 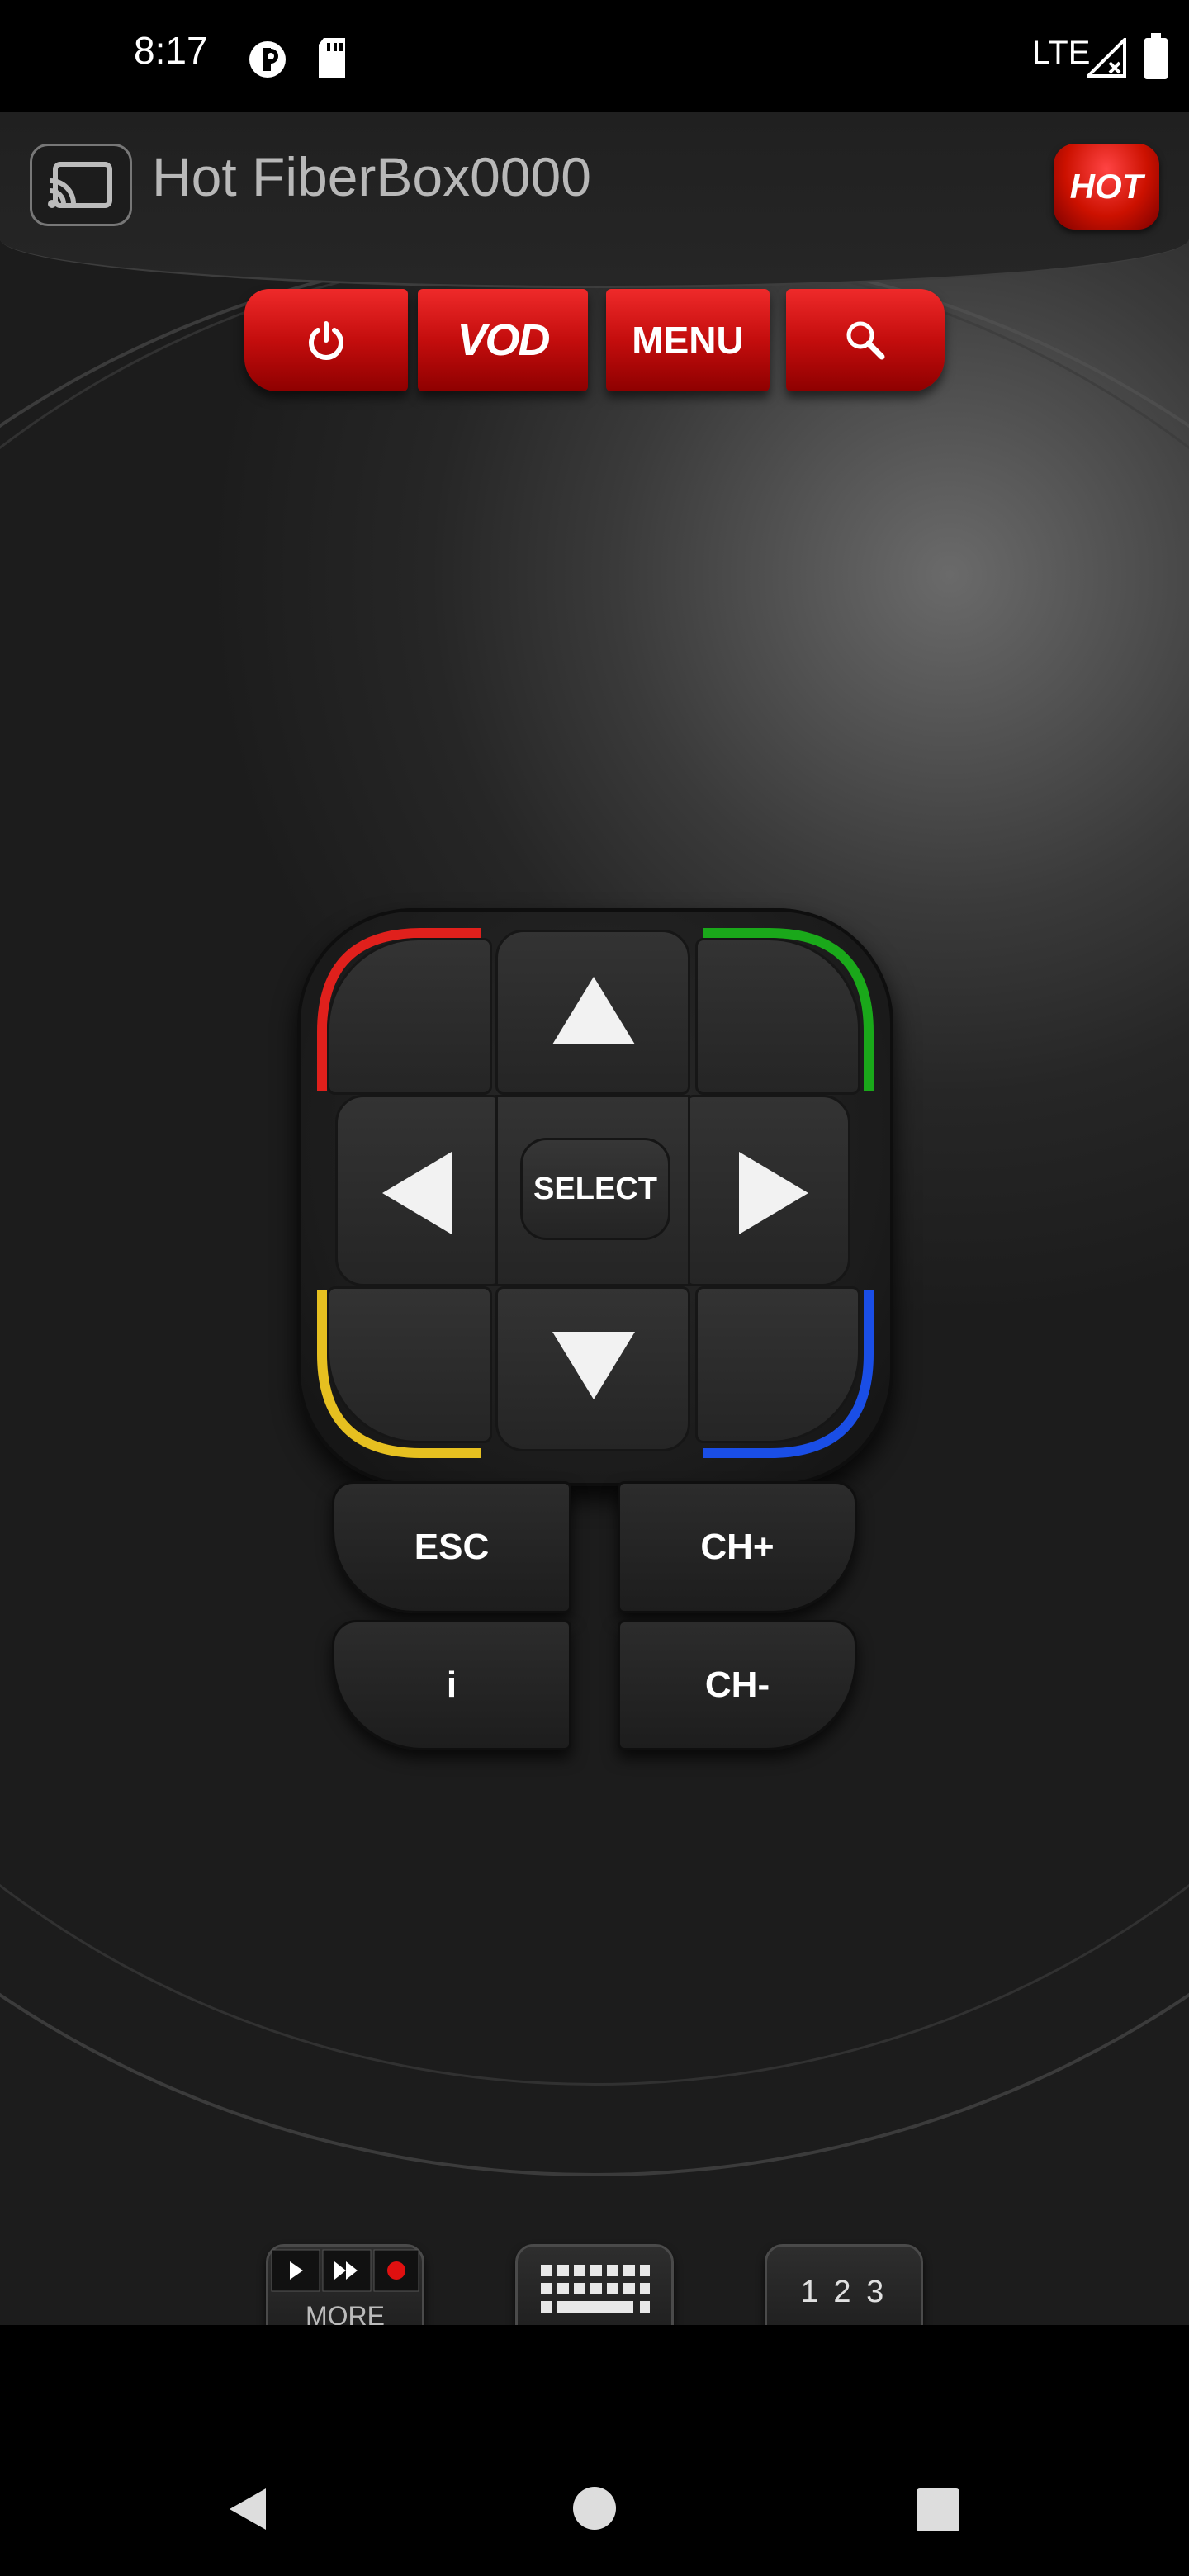 What do you see at coordinates (595, 1189) in the screenshot?
I see `select-button: SELECT` at bounding box center [595, 1189].